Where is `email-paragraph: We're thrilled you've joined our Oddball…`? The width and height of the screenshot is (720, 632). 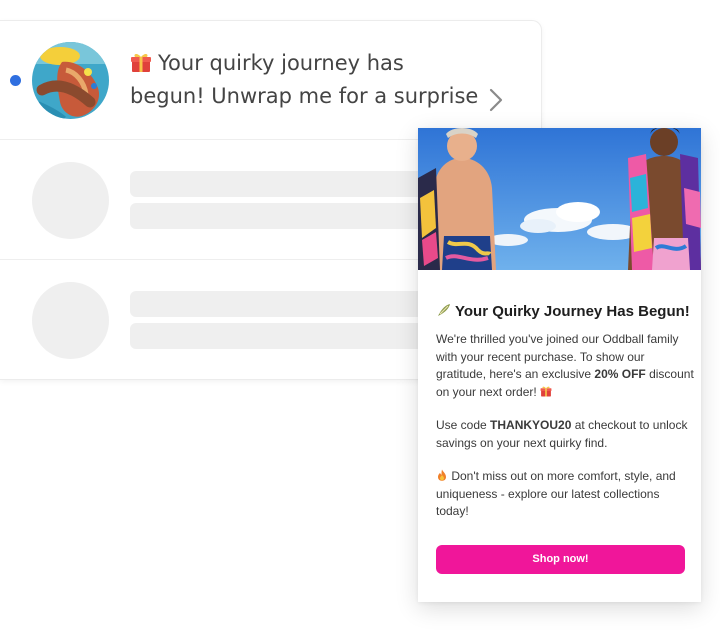
email-paragraph: We're thrilled you've joined our Oddball… is located at coordinates (565, 366).